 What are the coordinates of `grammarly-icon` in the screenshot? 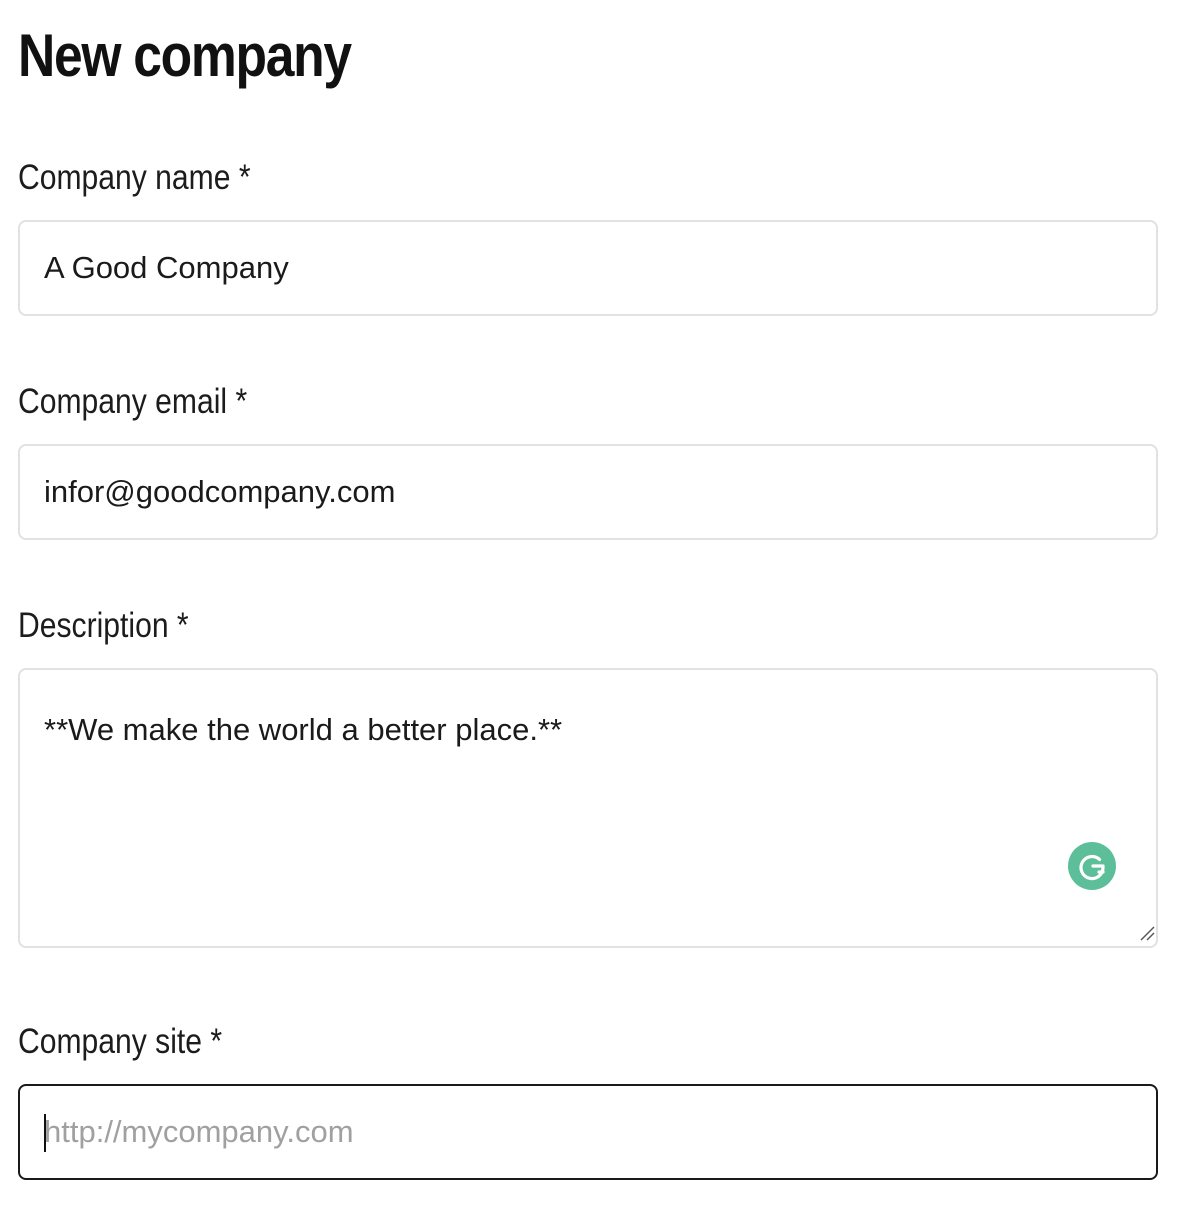 It's located at (1092, 866).